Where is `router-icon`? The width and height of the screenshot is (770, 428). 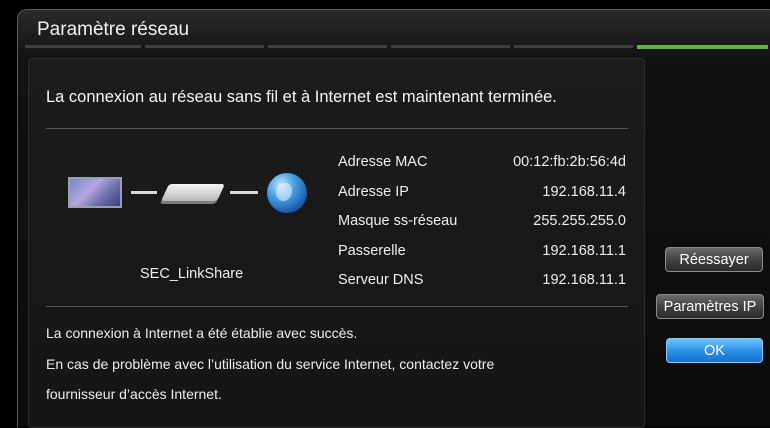 router-icon is located at coordinates (193, 192).